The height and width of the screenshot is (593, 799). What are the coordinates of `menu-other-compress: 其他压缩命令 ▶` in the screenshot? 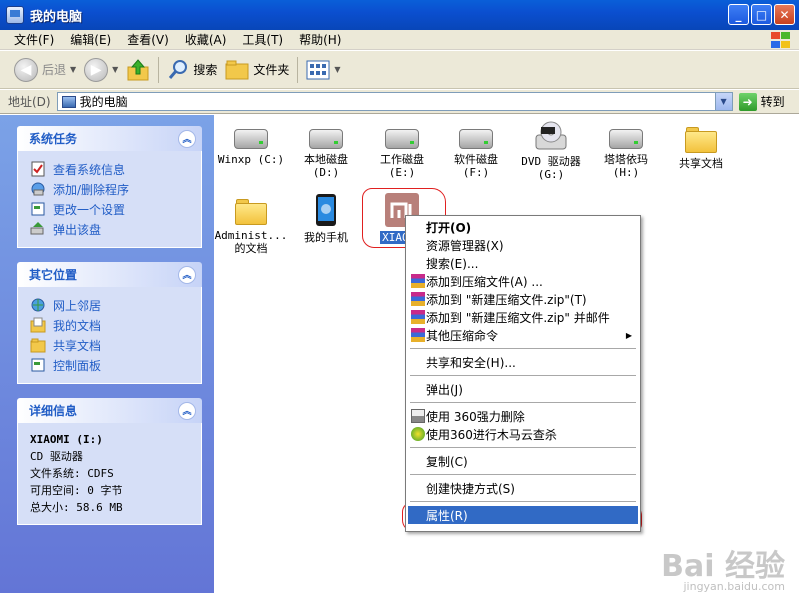 It's located at (523, 335).